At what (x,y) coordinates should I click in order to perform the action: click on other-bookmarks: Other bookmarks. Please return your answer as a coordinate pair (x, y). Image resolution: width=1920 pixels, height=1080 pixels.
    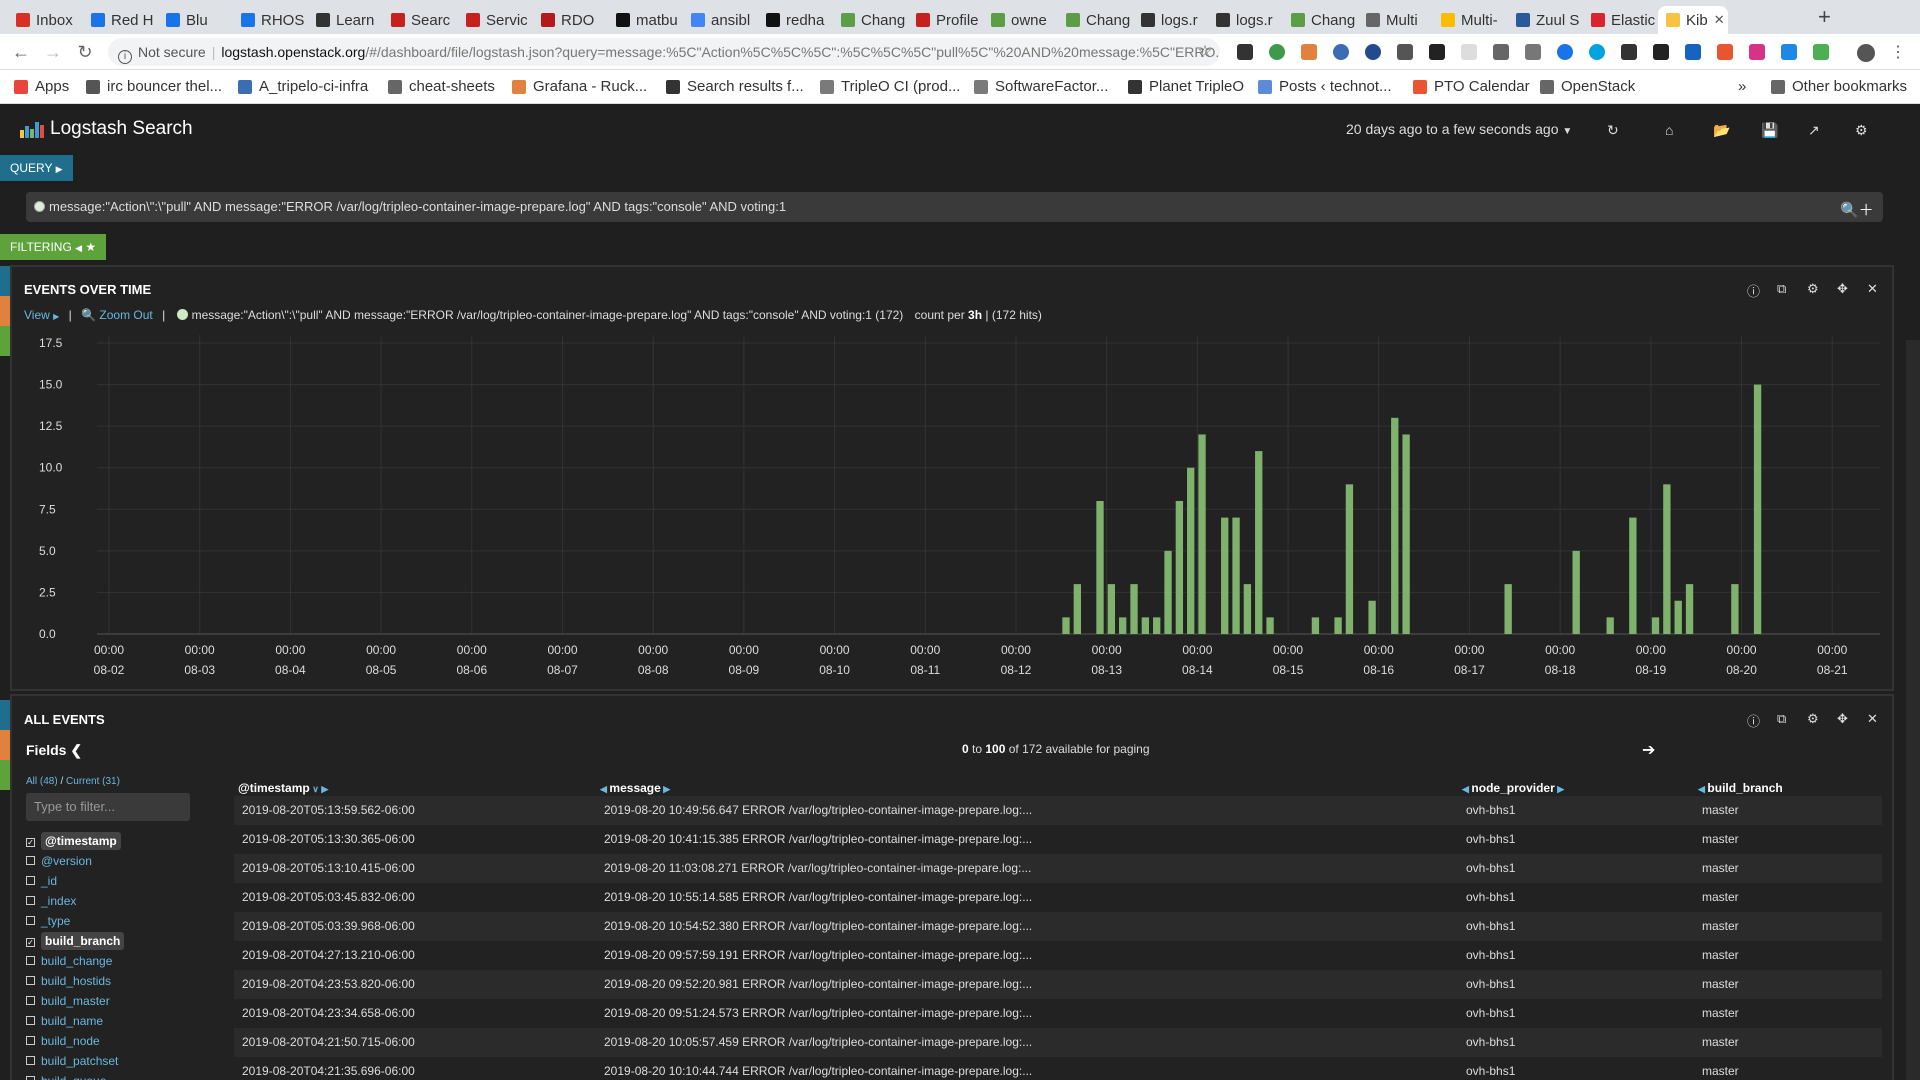
    Looking at the image, I should click on (1839, 86).